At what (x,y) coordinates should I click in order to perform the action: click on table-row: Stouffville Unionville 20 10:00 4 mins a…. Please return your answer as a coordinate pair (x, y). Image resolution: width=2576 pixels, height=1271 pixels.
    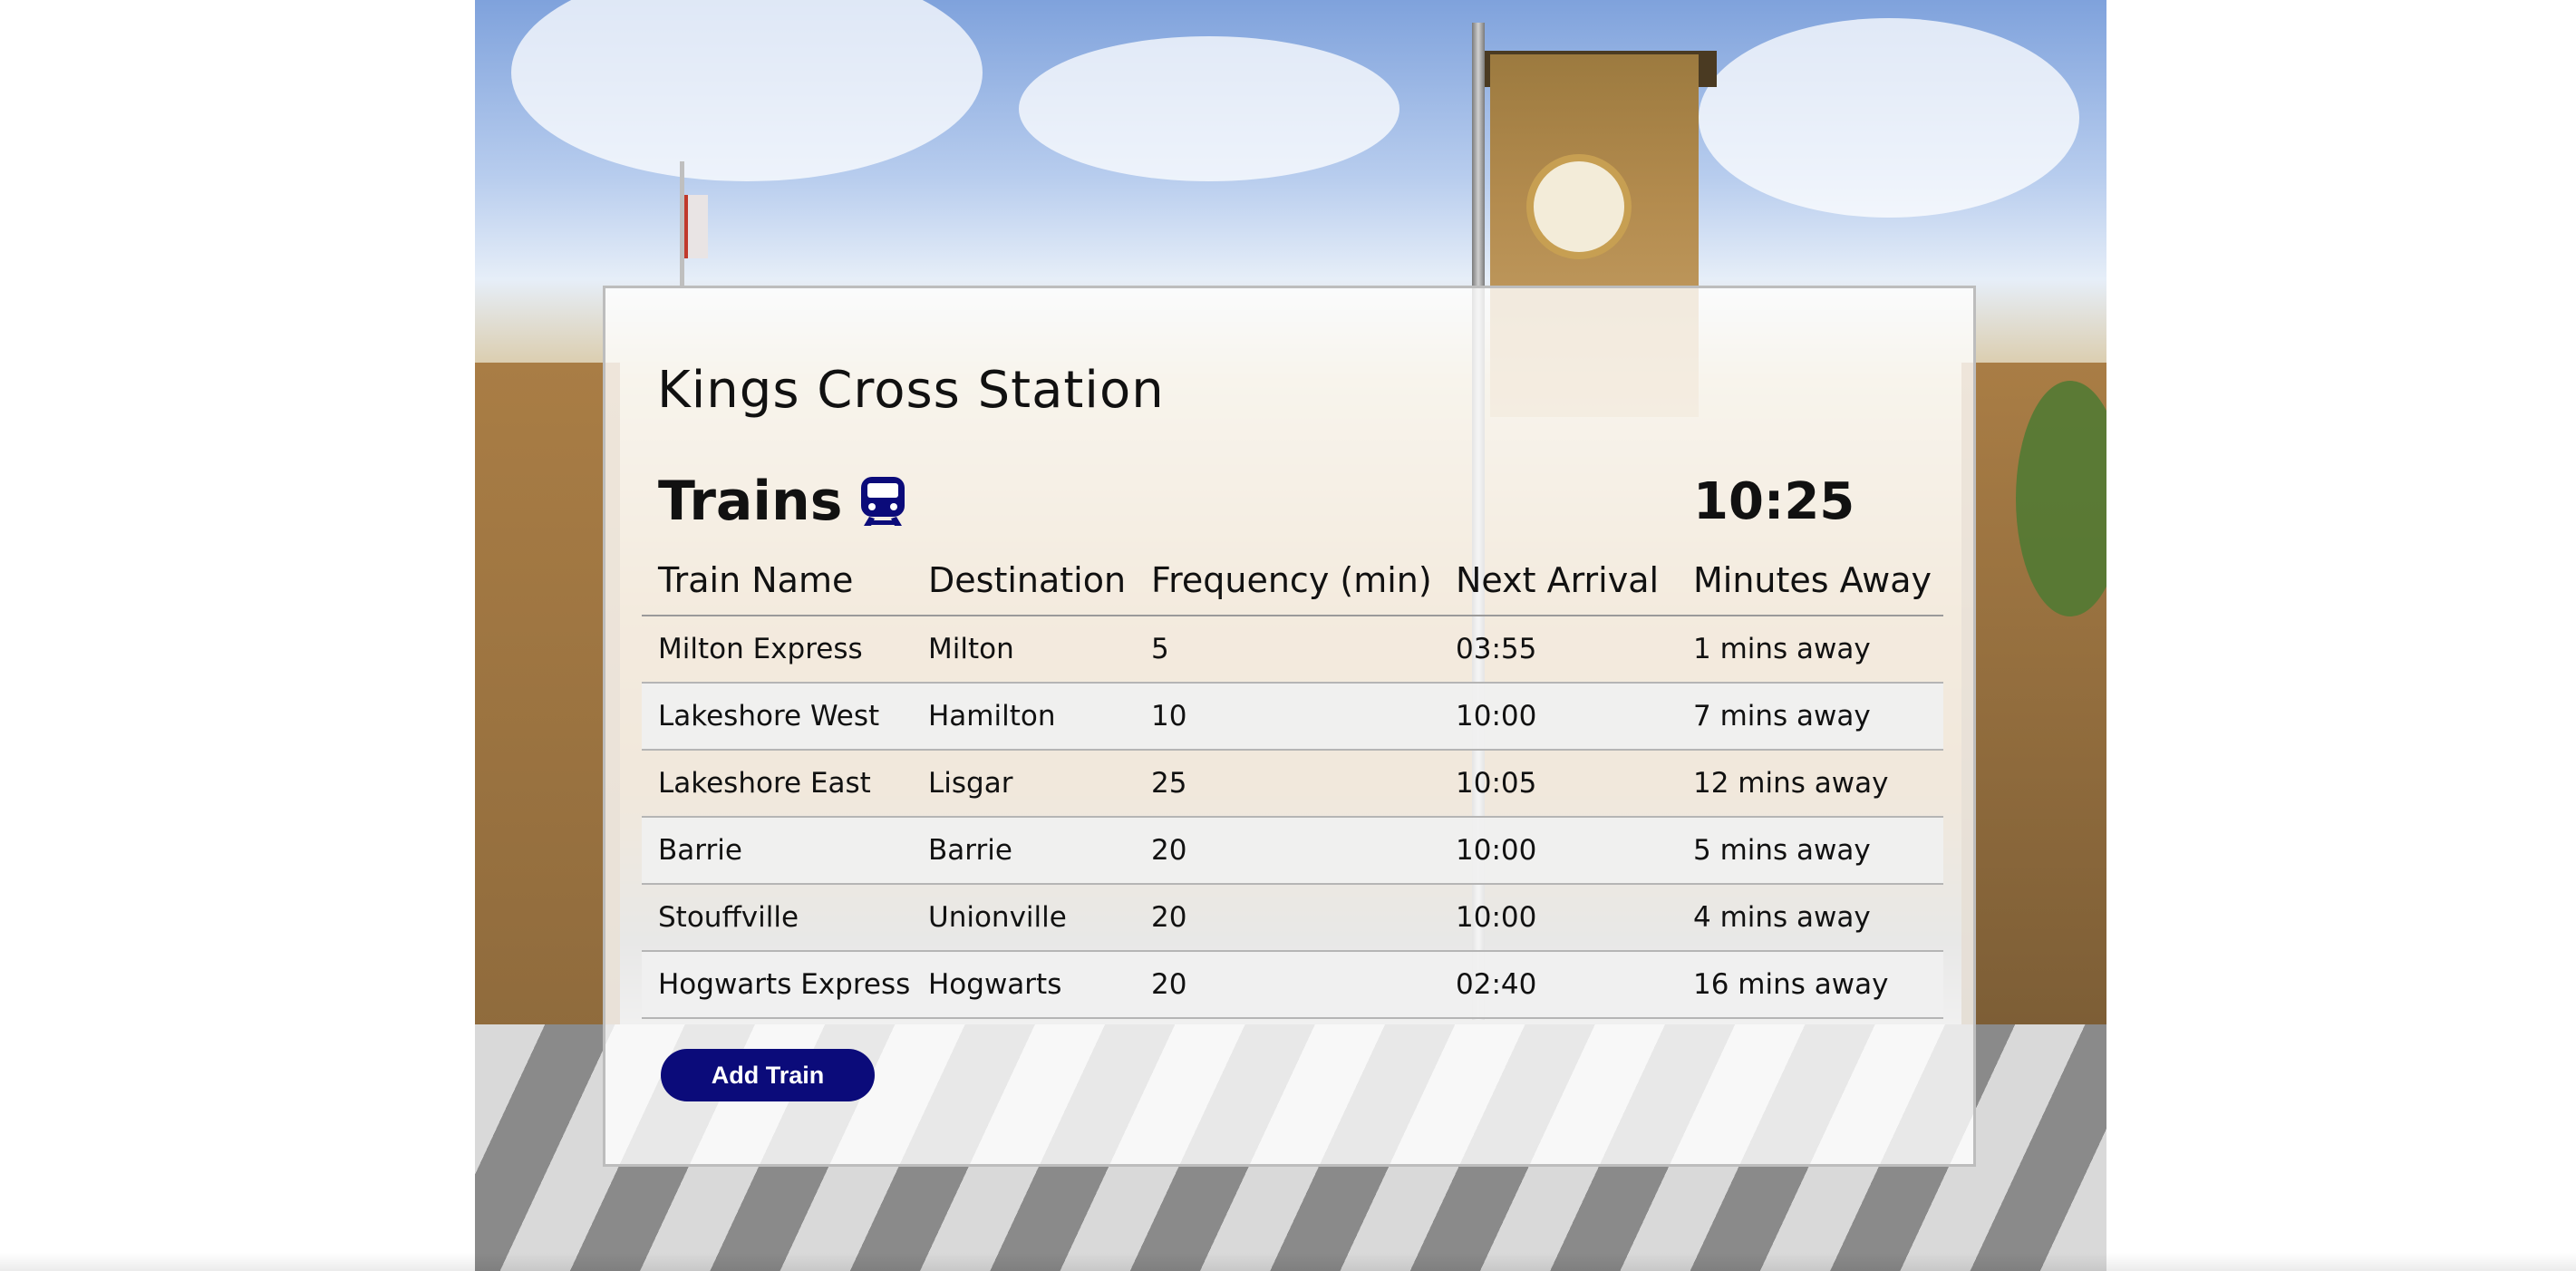
    Looking at the image, I should click on (1292, 918).